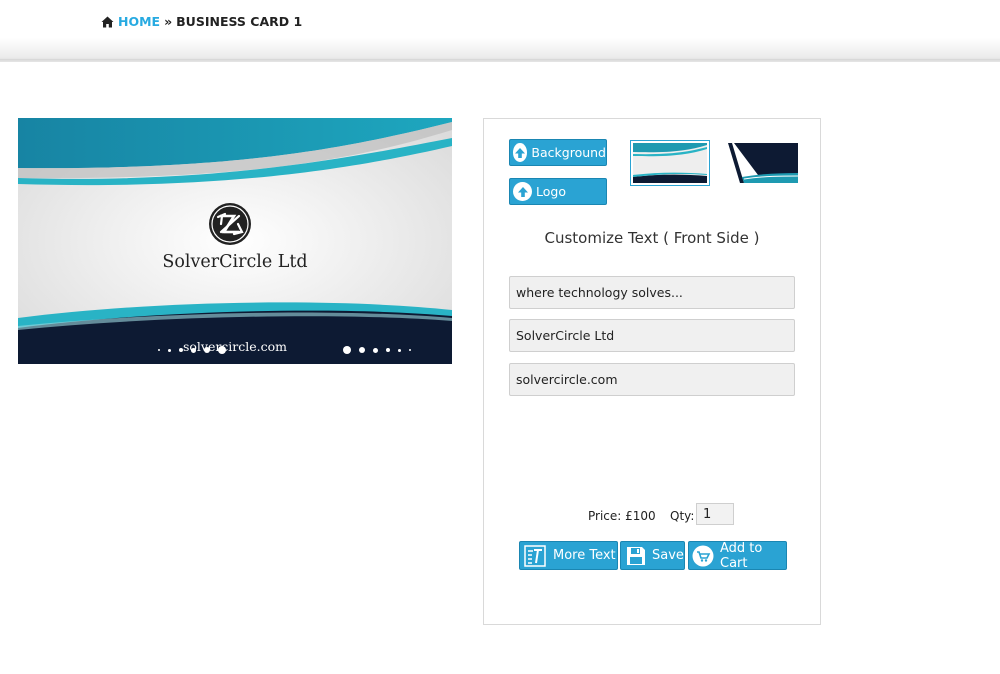  I want to click on logo-upload-button: Logo, so click(558, 191).